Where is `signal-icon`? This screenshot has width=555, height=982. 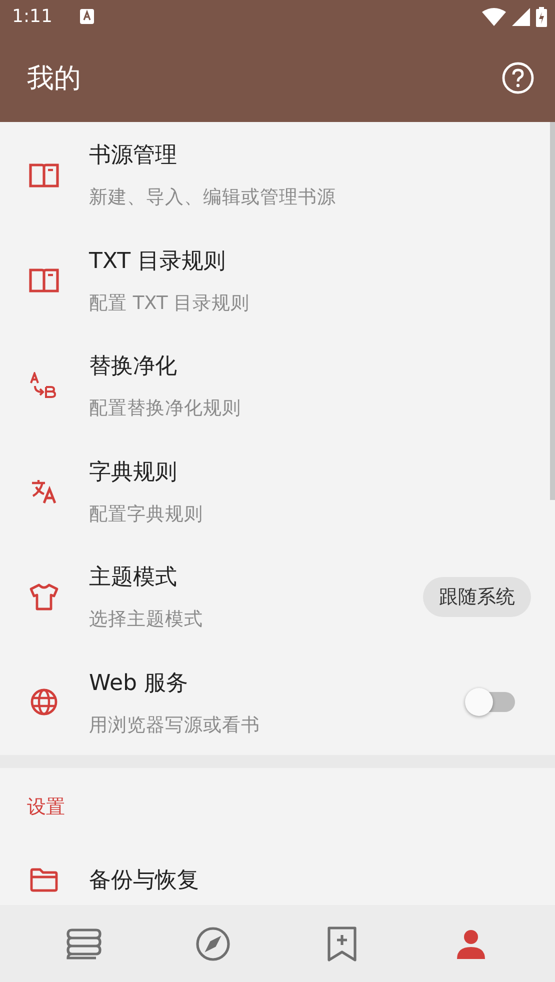
signal-icon is located at coordinates (521, 17).